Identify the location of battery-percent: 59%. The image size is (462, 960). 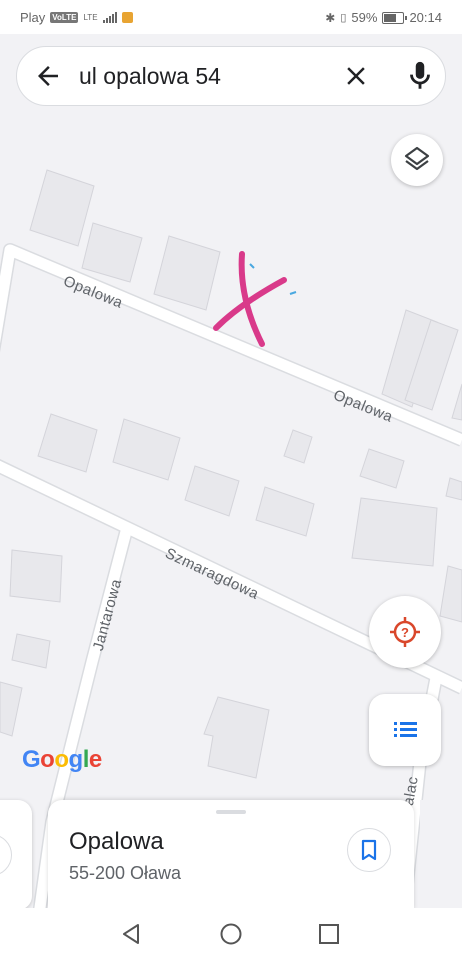
(364, 17).